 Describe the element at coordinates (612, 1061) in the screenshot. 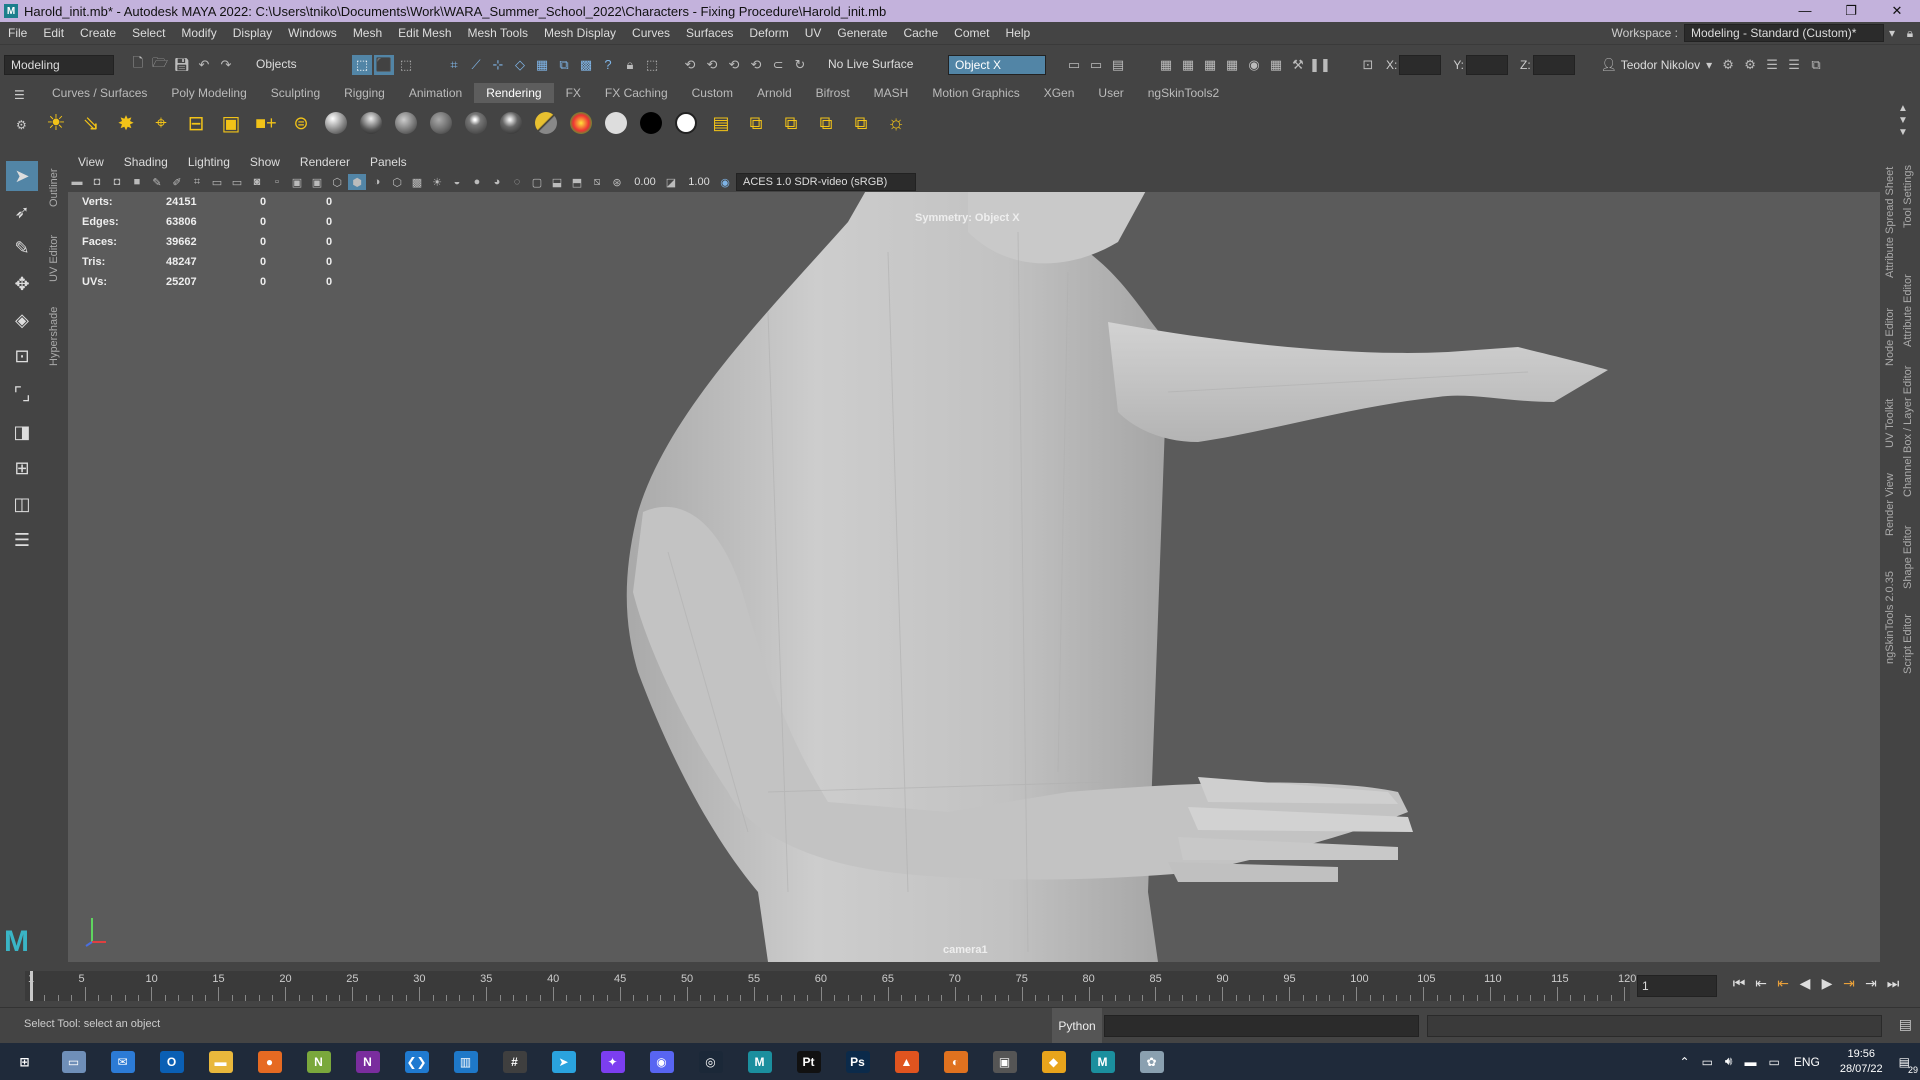

I see `taskbar-app: ✦` at that location.